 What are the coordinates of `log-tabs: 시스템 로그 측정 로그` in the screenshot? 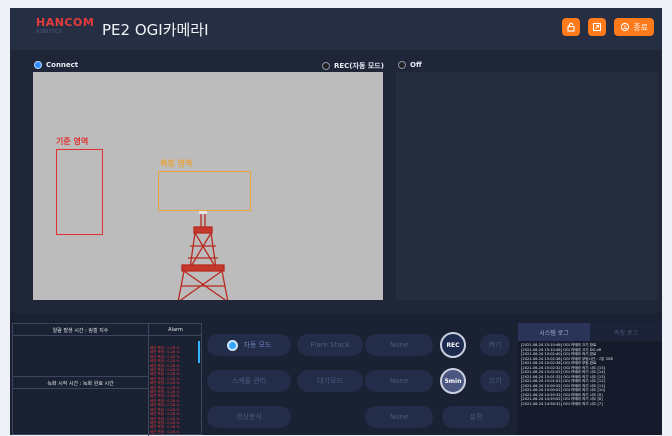 It's located at (590, 332).